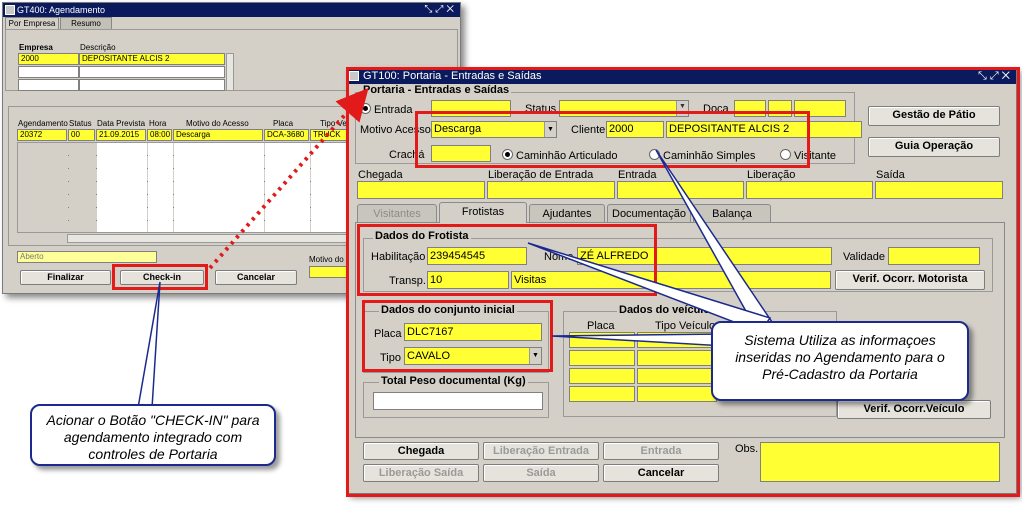  What do you see at coordinates (288, 178) in the screenshot?
I see `dotted-arrow` at bounding box center [288, 178].